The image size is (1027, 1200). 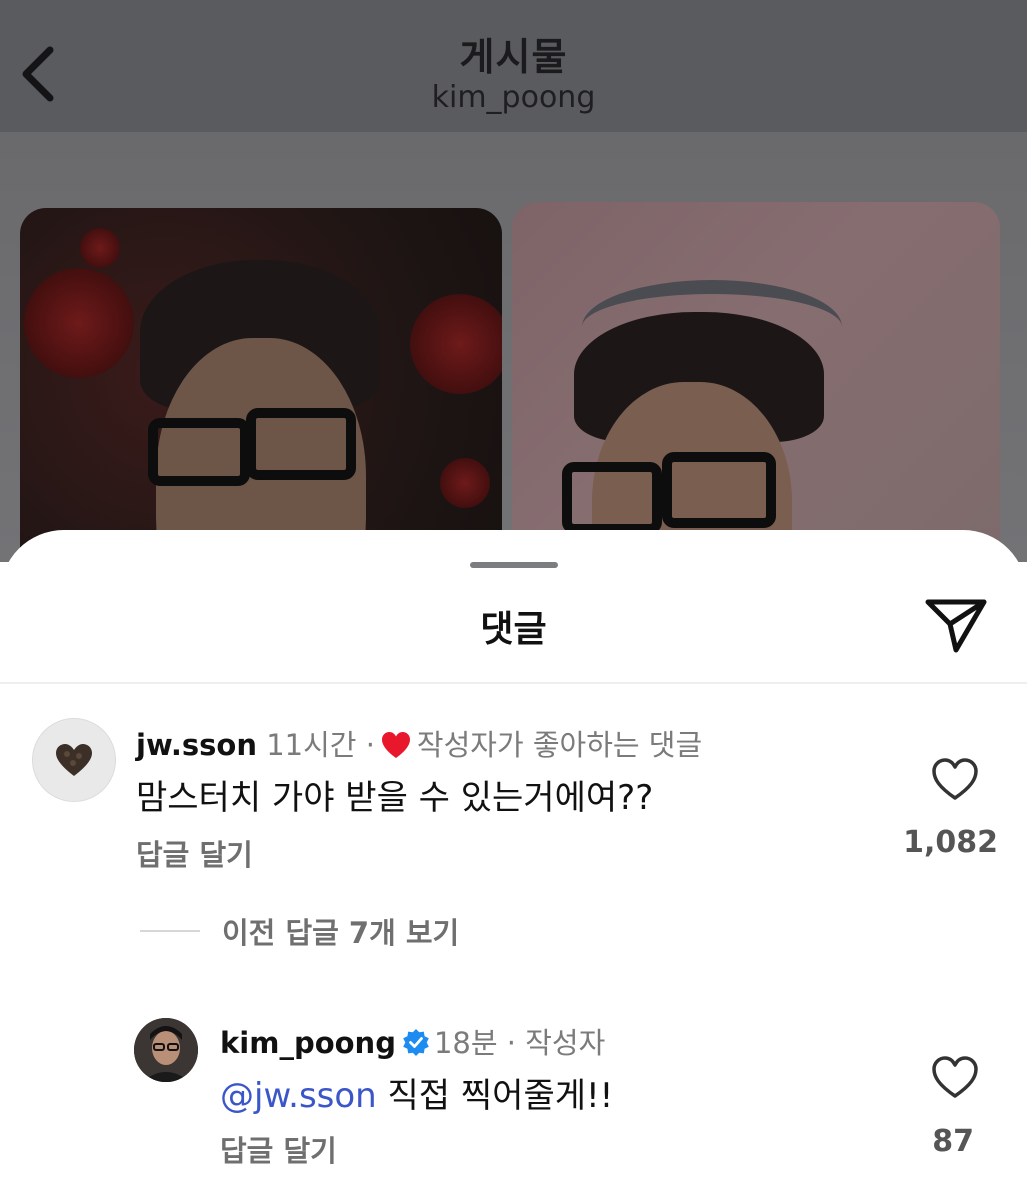 What do you see at coordinates (756, 382) in the screenshot?
I see `photo-card-right` at bounding box center [756, 382].